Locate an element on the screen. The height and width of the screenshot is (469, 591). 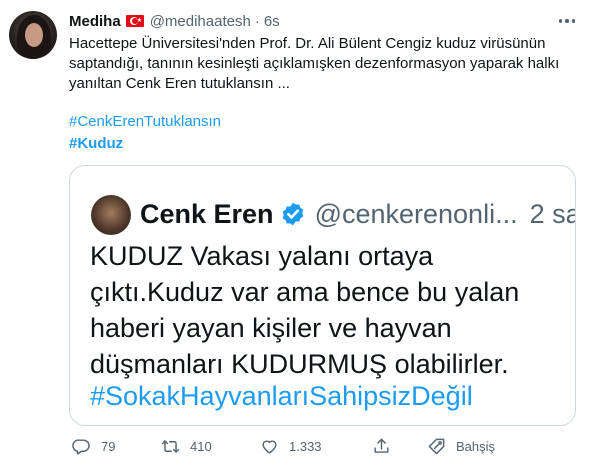
like-button: 1.333 is located at coordinates (291, 446).